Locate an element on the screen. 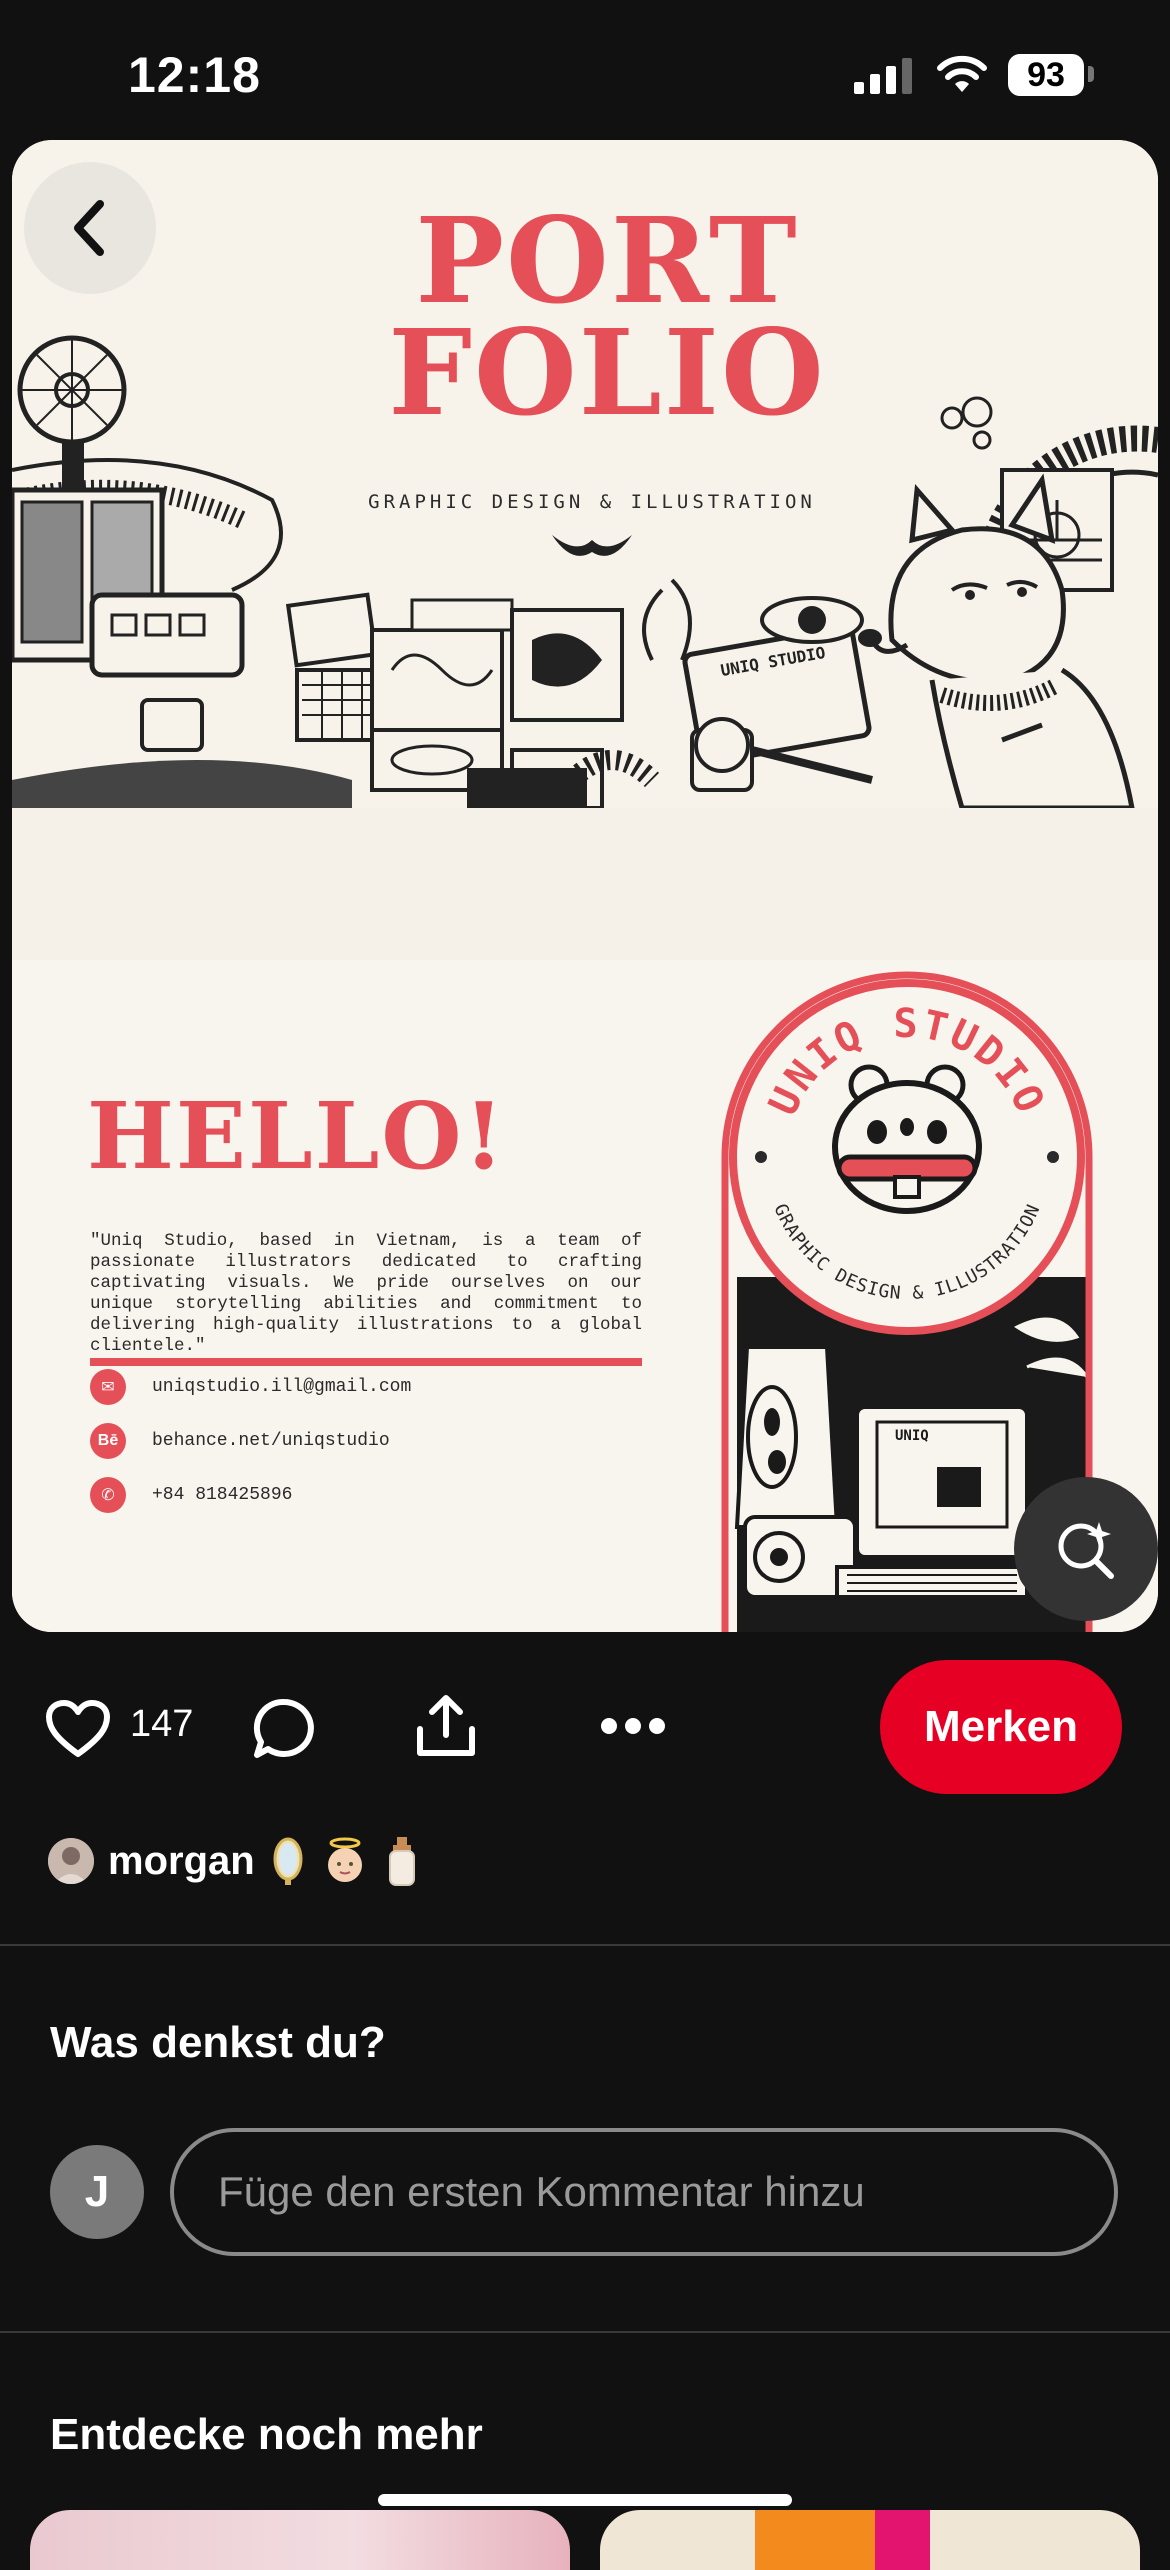  monitor-label: UNIQ is located at coordinates (912, 1436).